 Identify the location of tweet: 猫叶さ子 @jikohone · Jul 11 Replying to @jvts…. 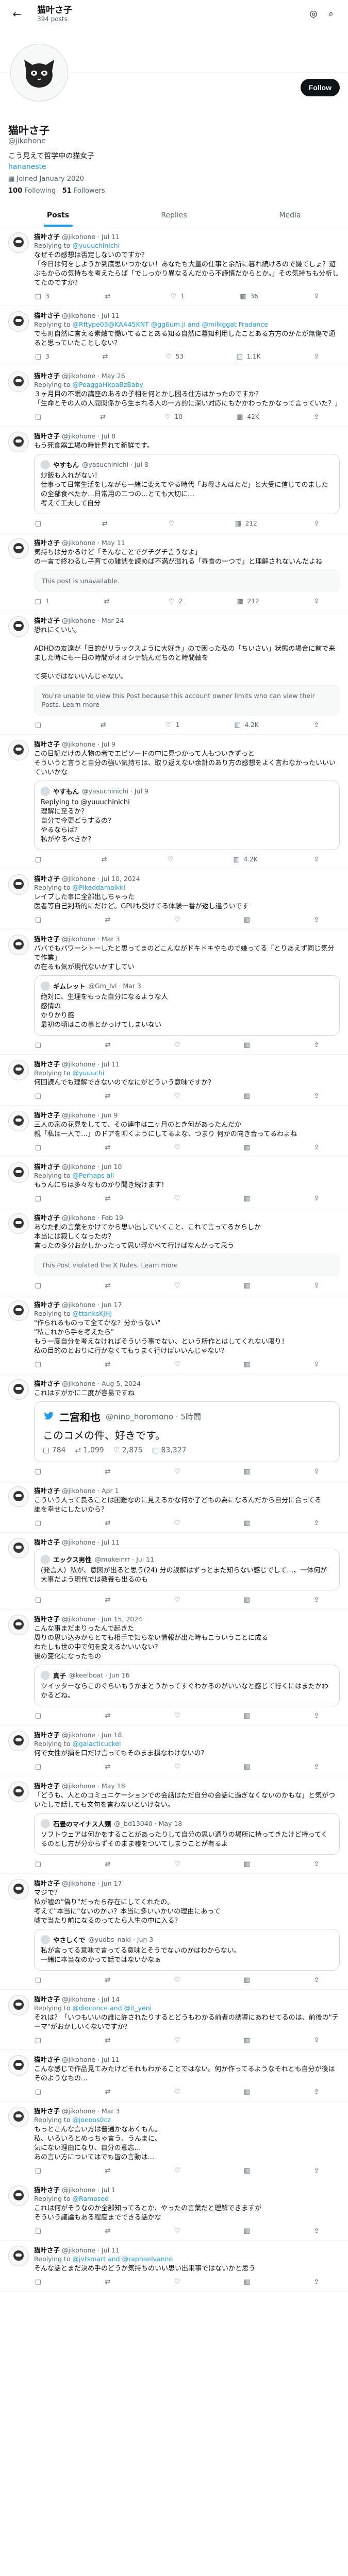
(174, 2266).